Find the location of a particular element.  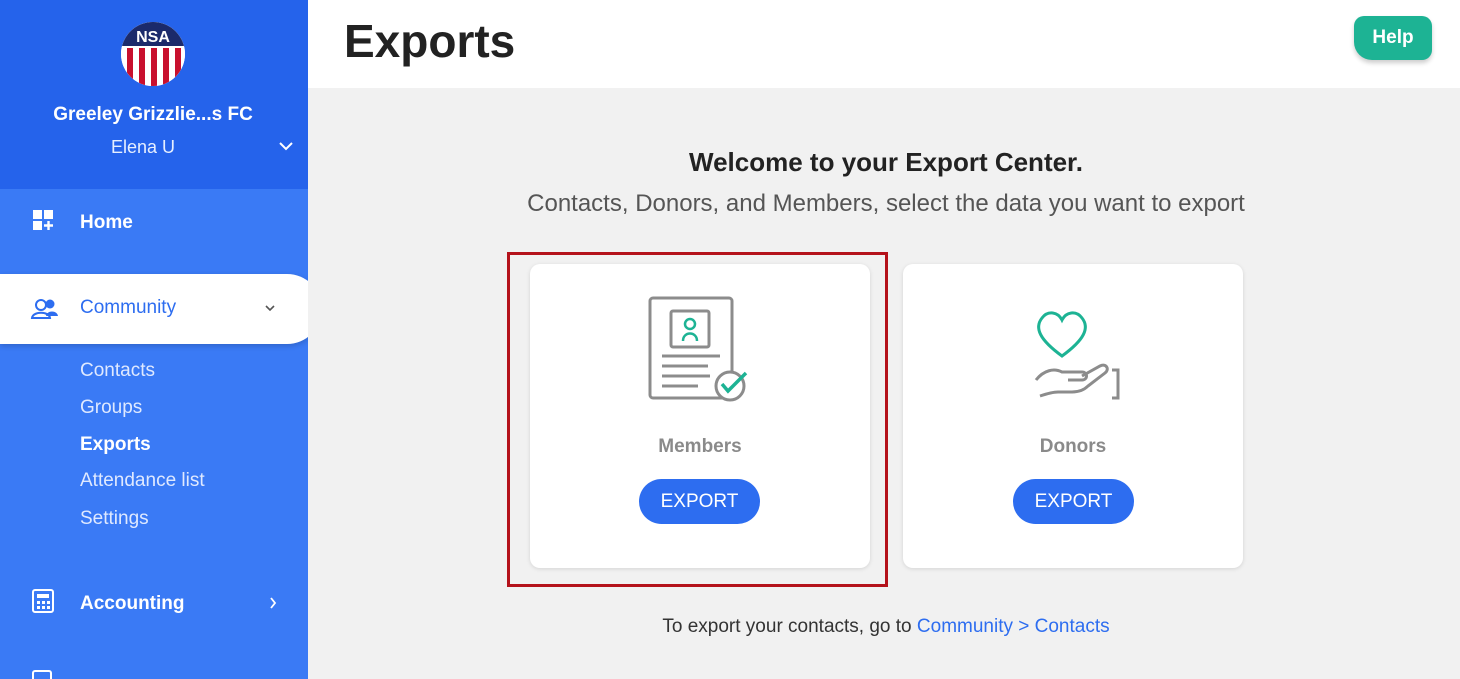

donors-card: Donors EXPORT is located at coordinates (1073, 416).